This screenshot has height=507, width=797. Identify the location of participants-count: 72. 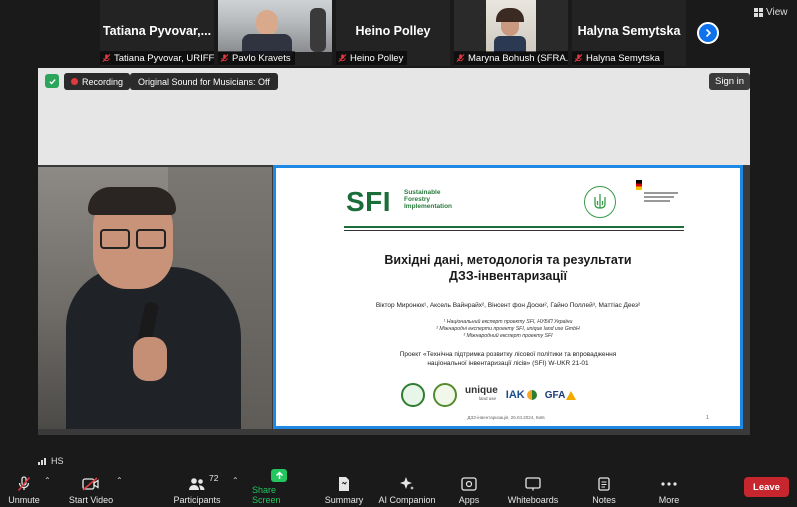
(214, 478).